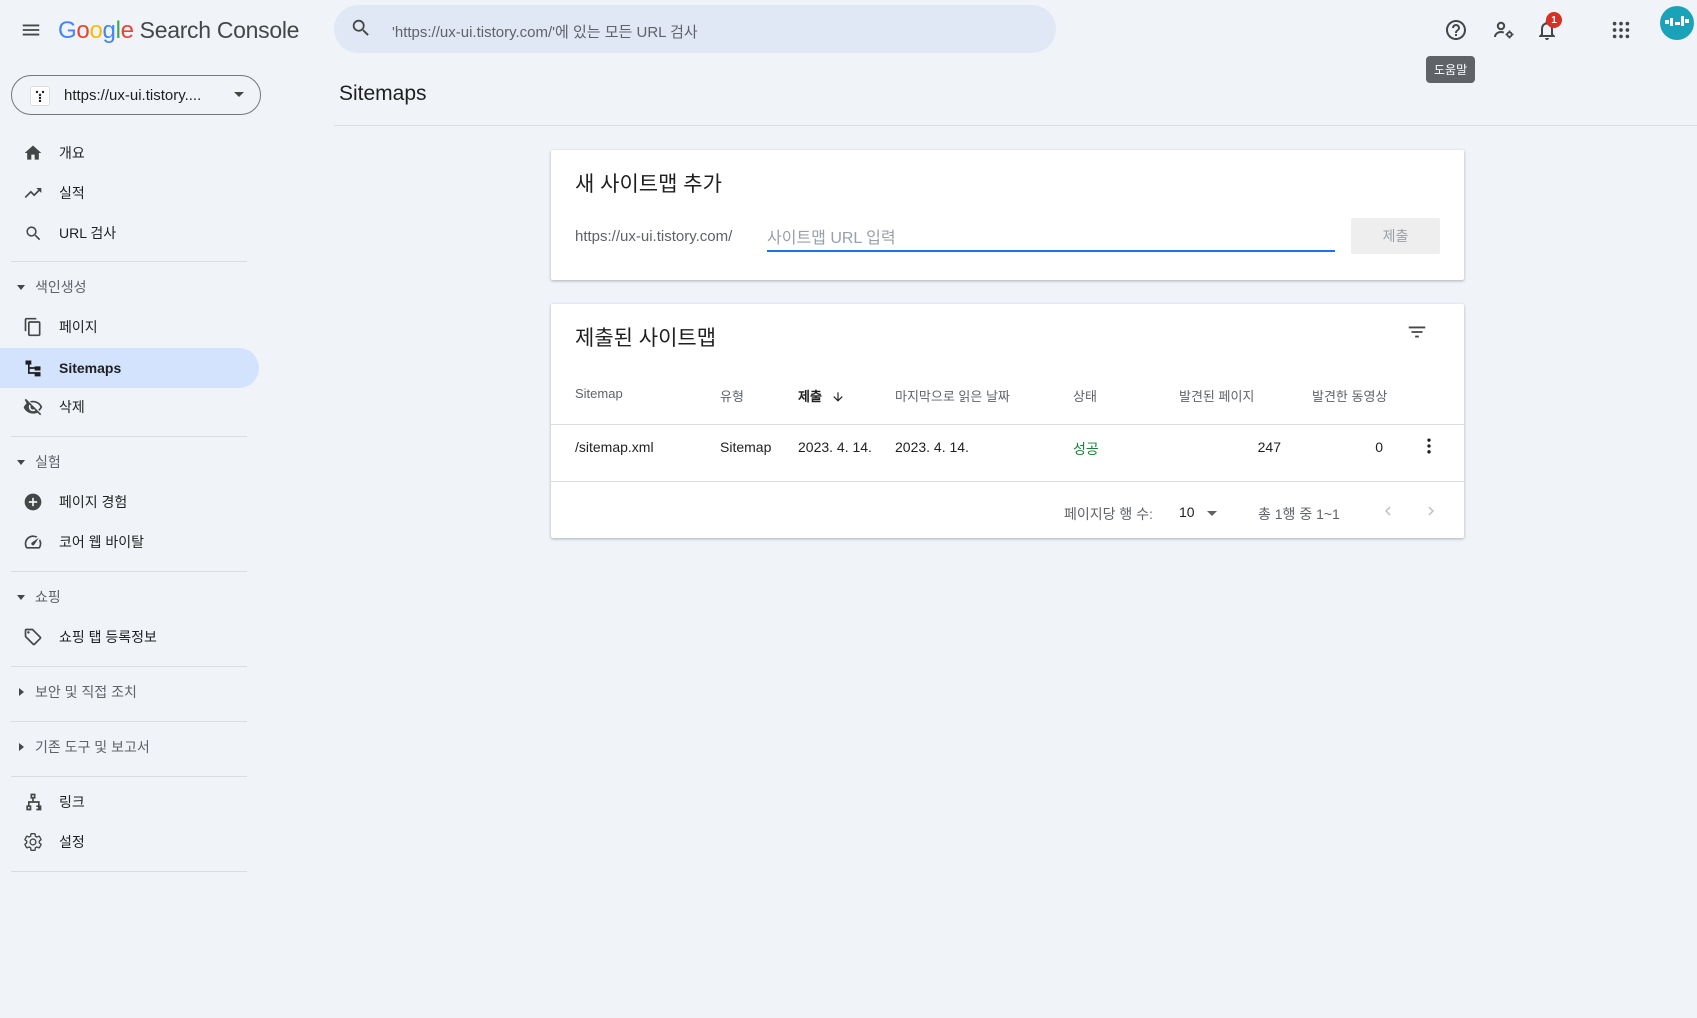  Describe the element at coordinates (33, 327) in the screenshot. I see `pages-icon` at that location.